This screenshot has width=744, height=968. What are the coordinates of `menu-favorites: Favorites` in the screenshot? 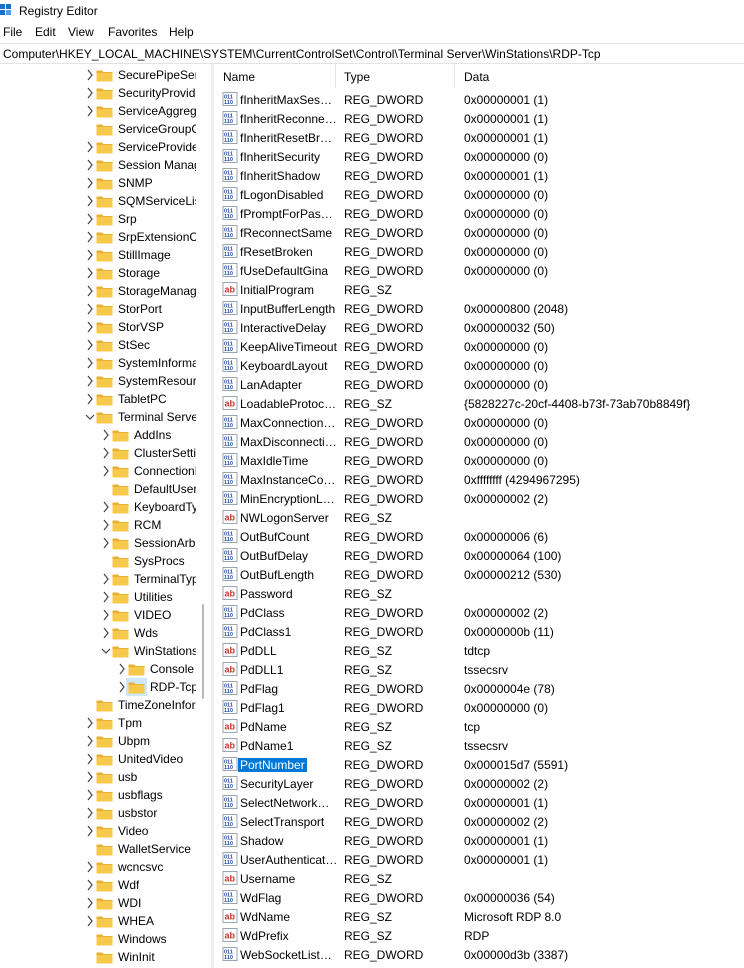 It's located at (132, 32).